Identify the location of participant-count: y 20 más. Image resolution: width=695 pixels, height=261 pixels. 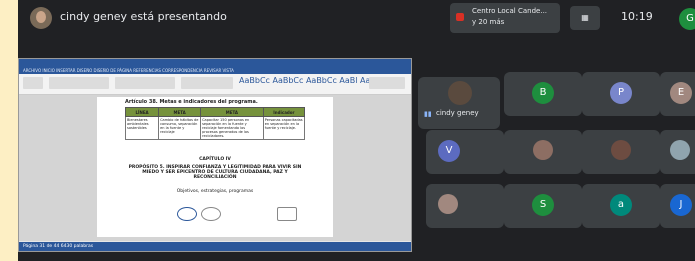
(488, 22).